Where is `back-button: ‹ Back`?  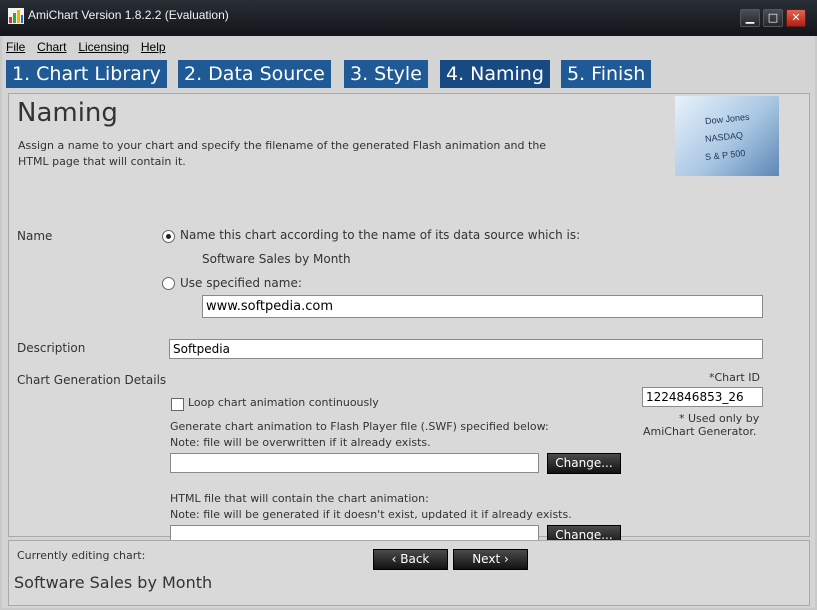 back-button: ‹ Back is located at coordinates (410, 559).